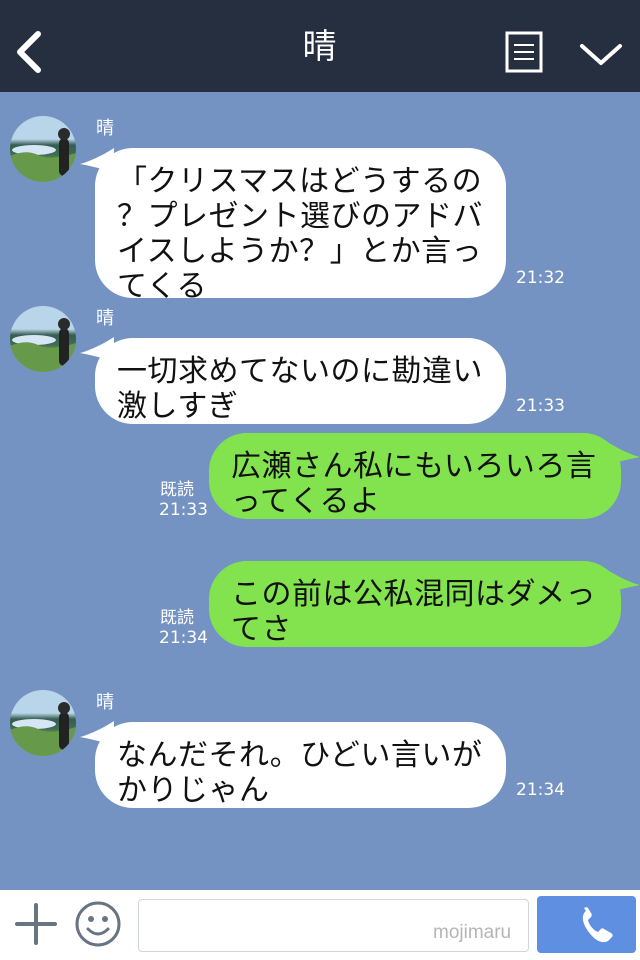 Image resolution: width=640 pixels, height=960 pixels. I want to click on chevron-down-icon, so click(601, 54).